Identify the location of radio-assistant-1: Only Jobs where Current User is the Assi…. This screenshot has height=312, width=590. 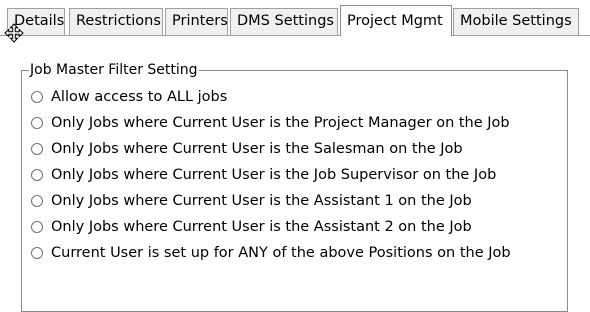
(251, 201).